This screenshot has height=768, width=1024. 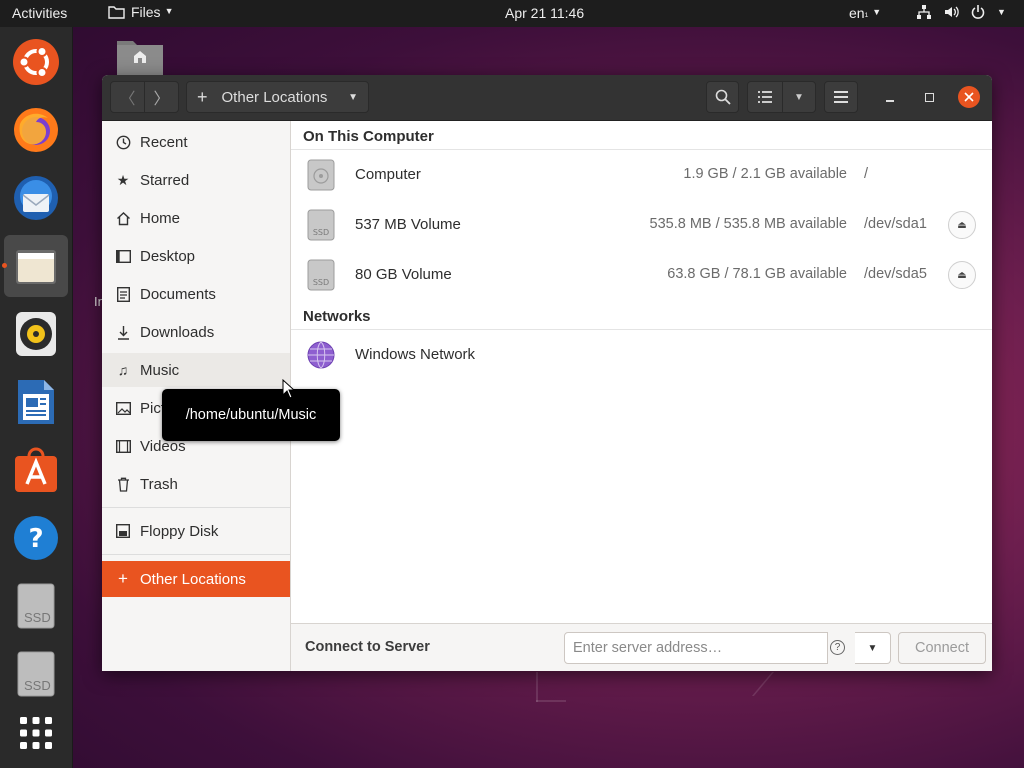 I want to click on sidebar-item-label: Home, so click(x=160, y=218).